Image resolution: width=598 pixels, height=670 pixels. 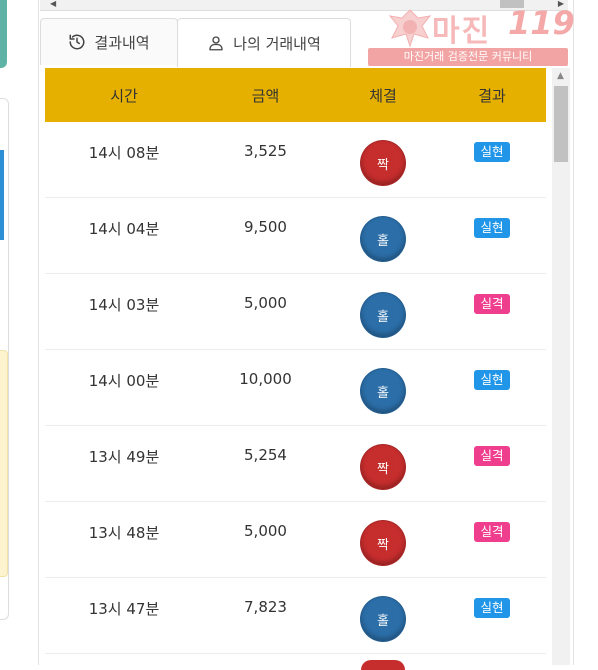 I want to click on row-amount: 7,823, so click(x=265, y=607).